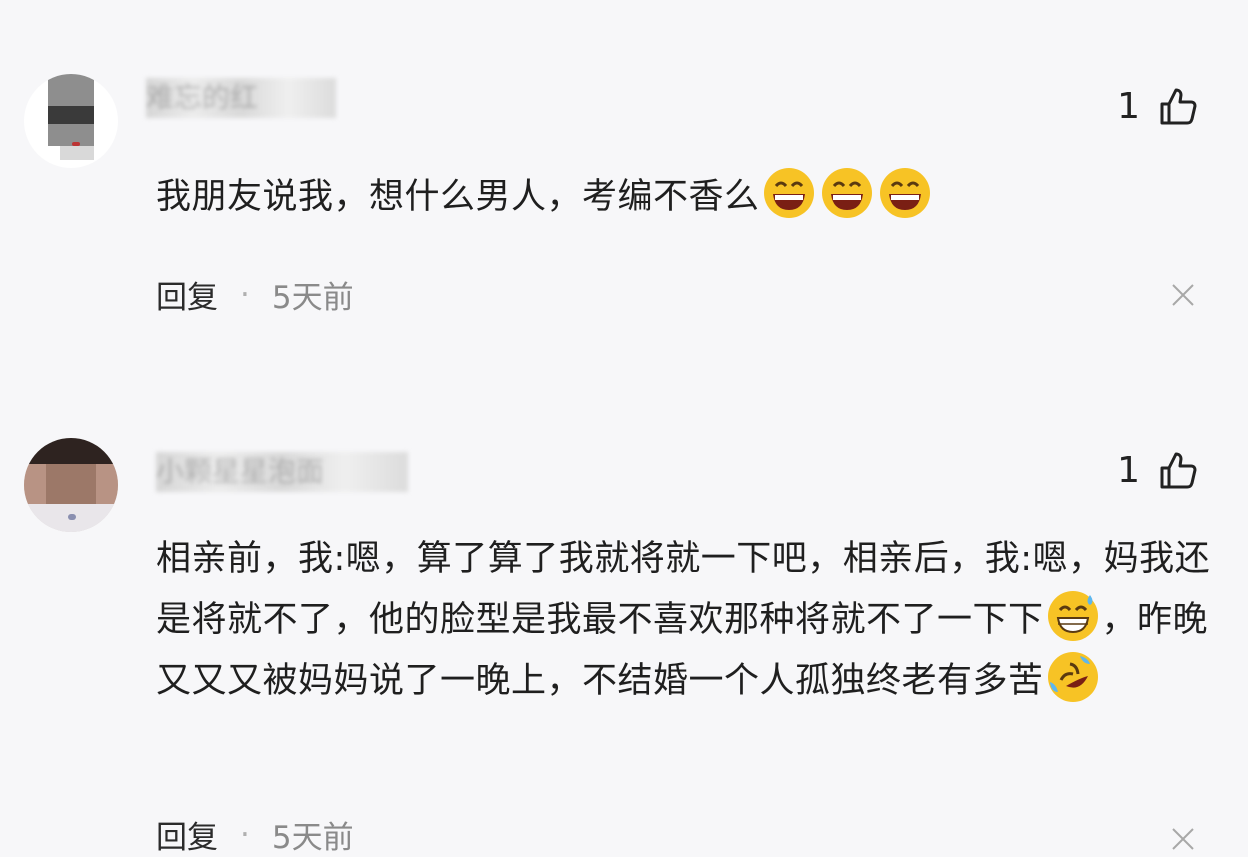  What do you see at coordinates (1072, 616) in the screenshot?
I see `grinning-sweat-emoji` at bounding box center [1072, 616].